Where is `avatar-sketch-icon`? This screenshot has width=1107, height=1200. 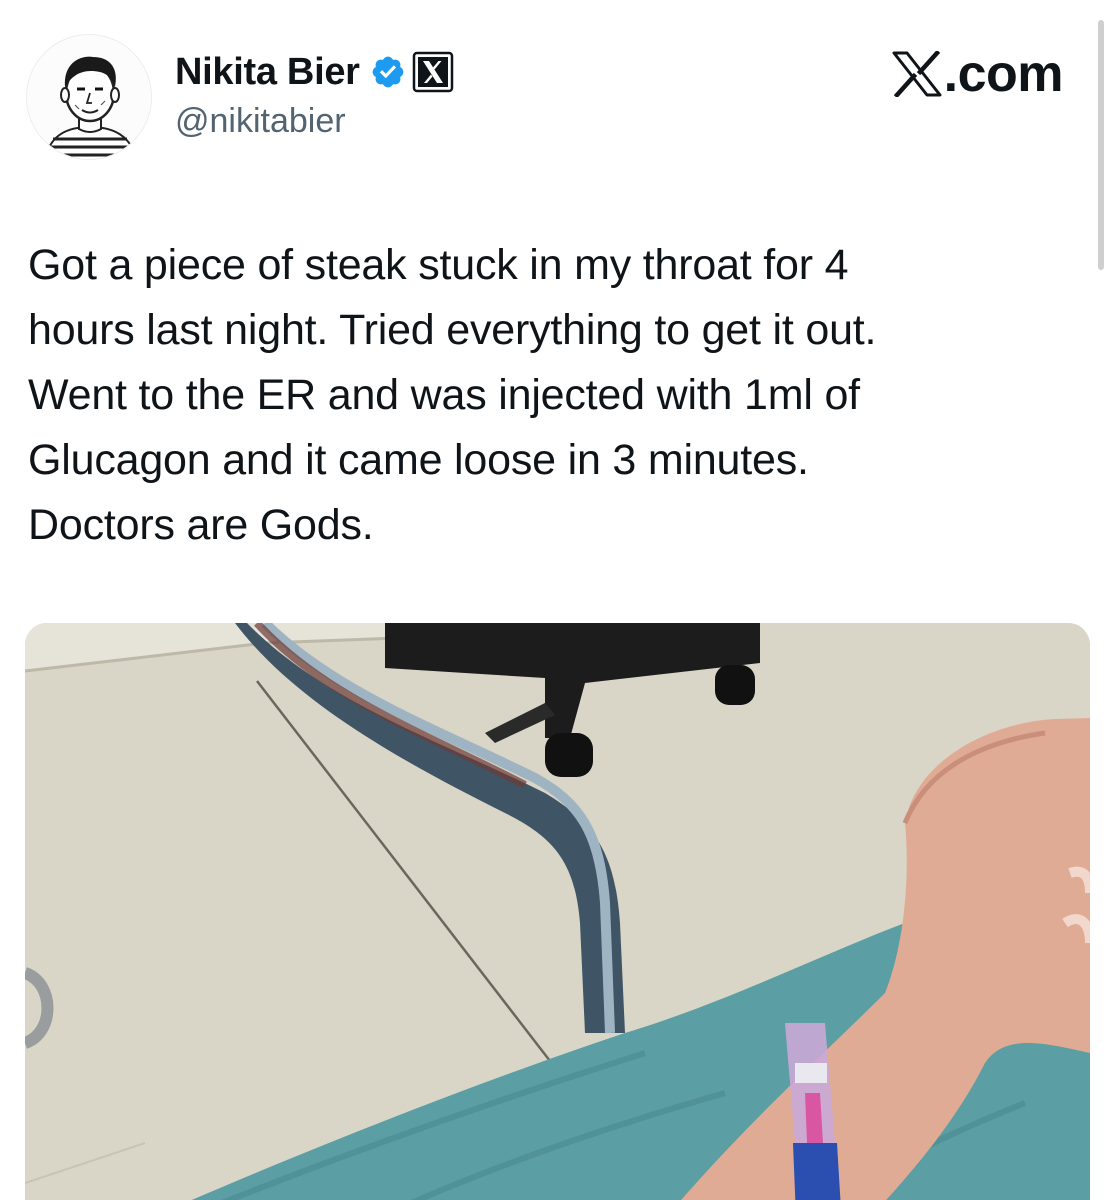 avatar-sketch-icon is located at coordinates (89, 97).